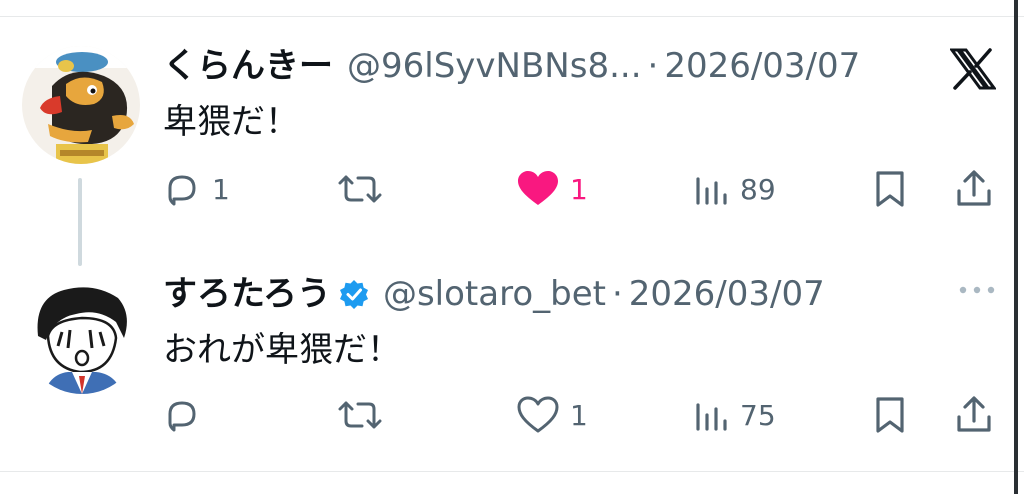  Describe the element at coordinates (735, 189) in the screenshot. I see `views-button: 89` at that location.